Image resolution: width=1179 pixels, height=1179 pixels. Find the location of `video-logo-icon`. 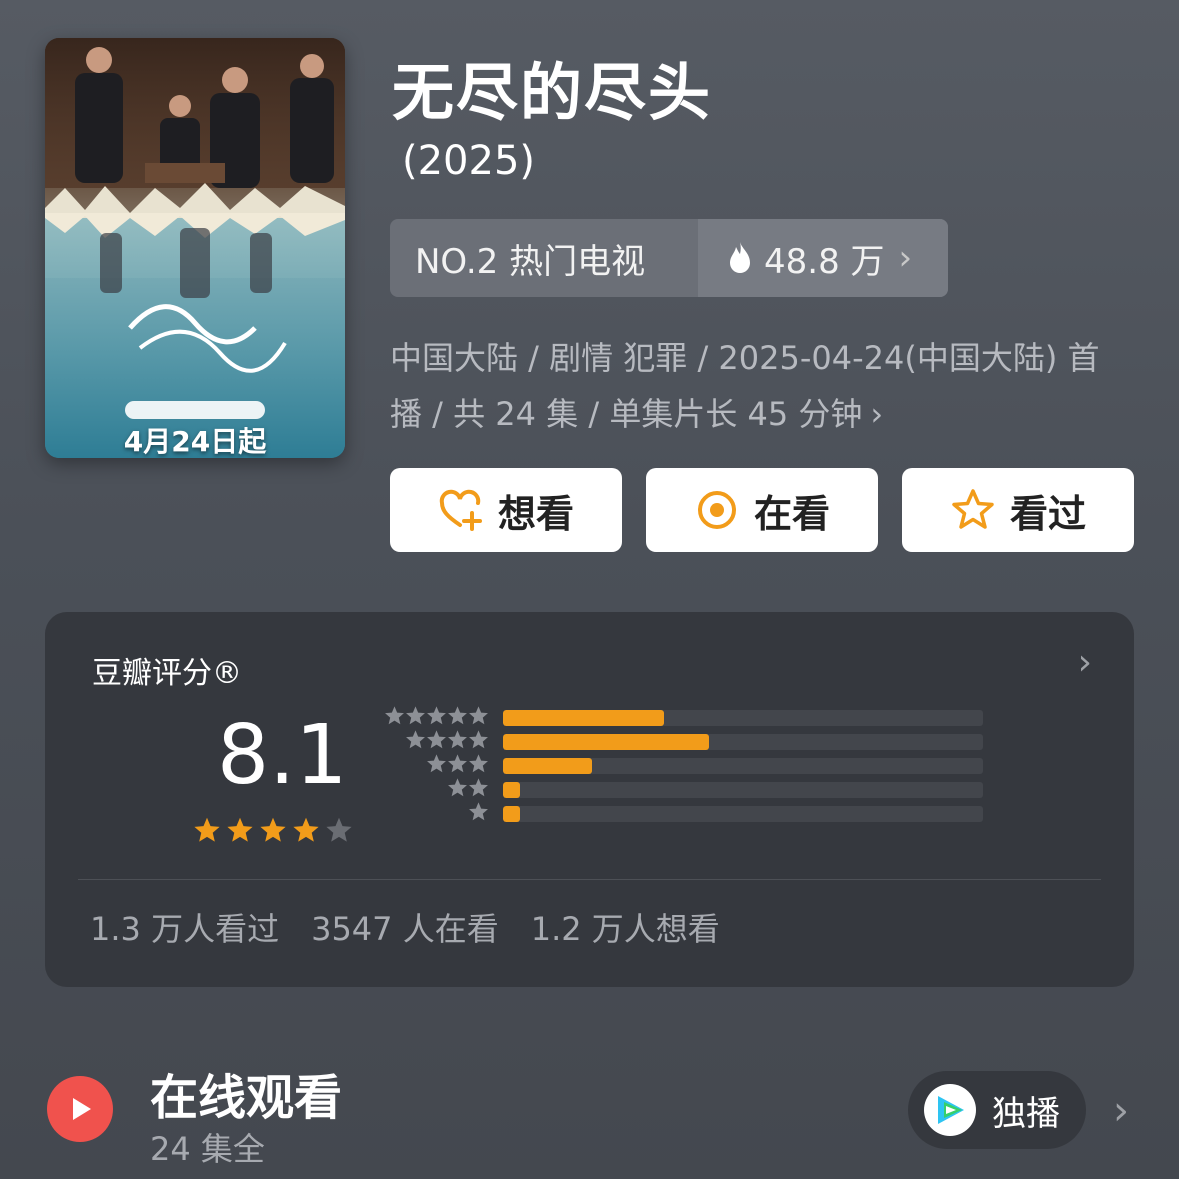

video-logo-icon is located at coordinates (951, 1110).